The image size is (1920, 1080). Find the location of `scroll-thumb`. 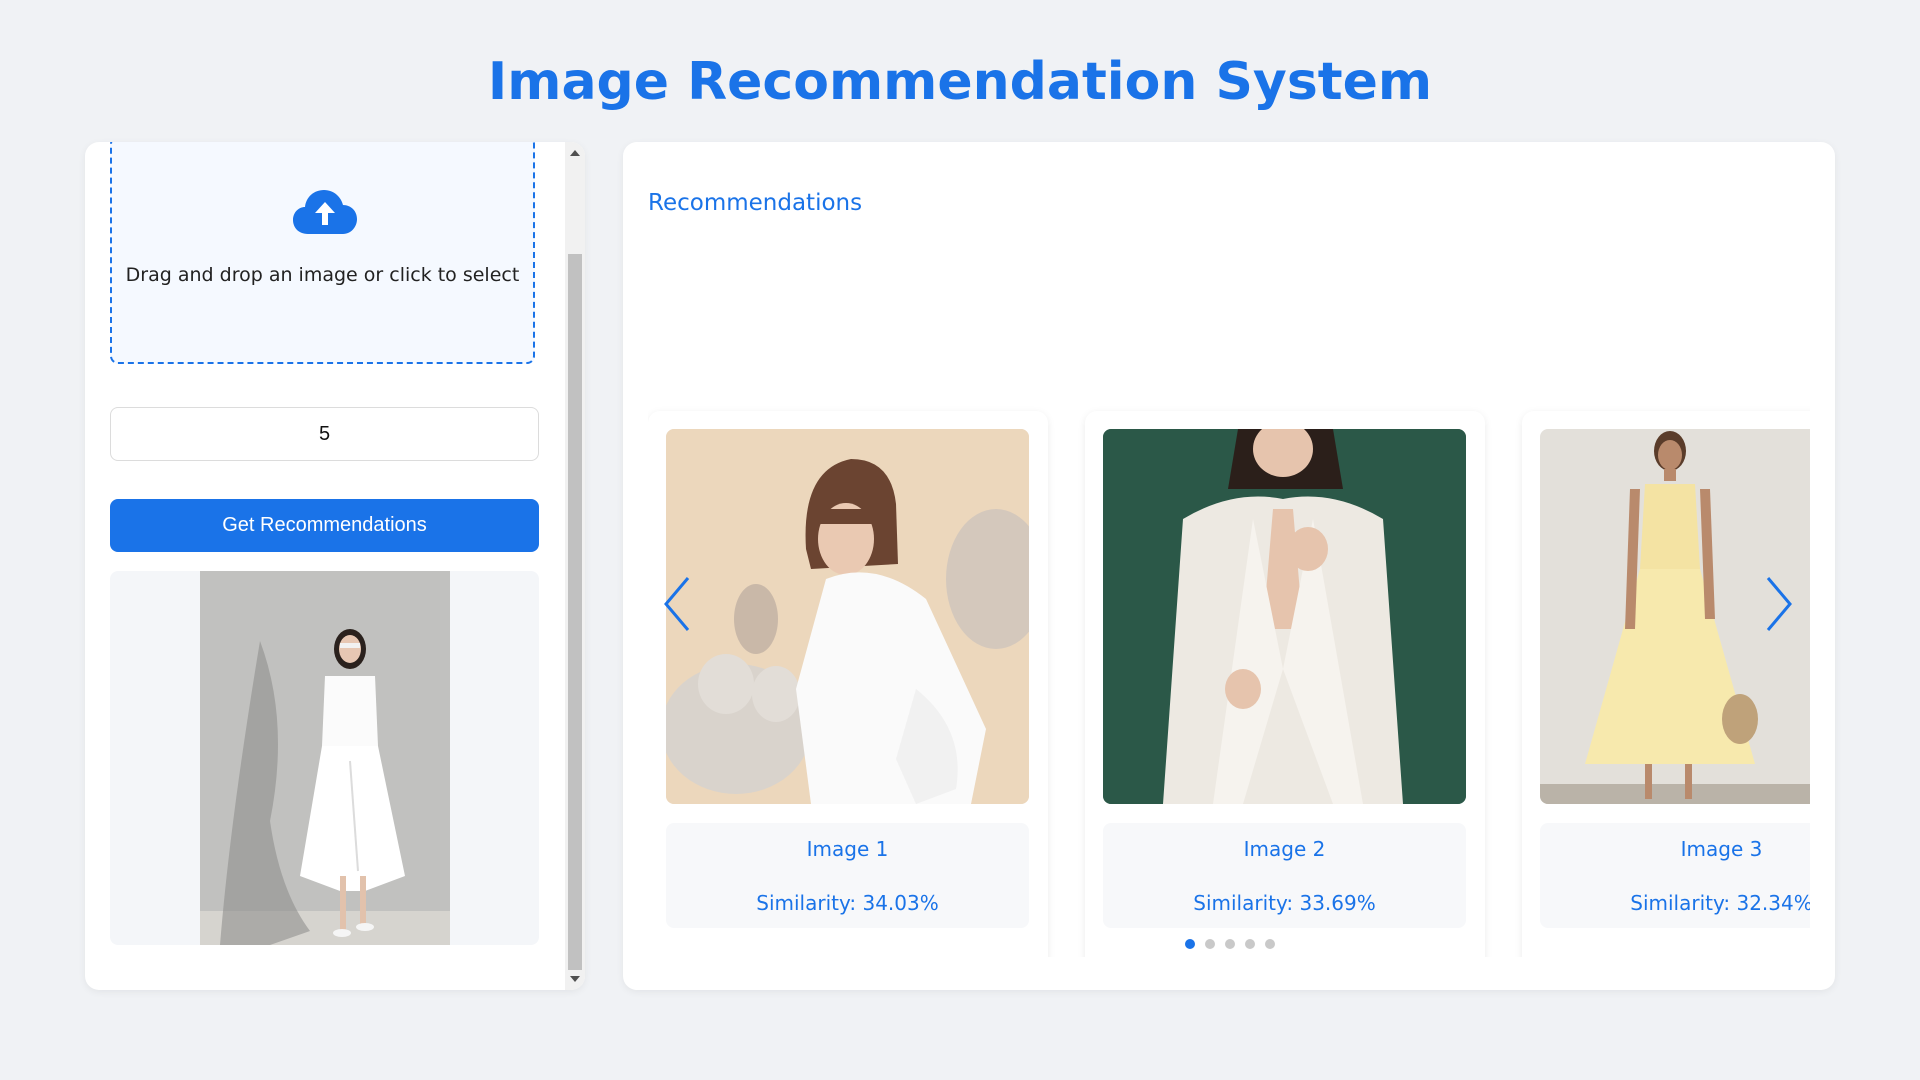

scroll-thumb is located at coordinates (575, 612).